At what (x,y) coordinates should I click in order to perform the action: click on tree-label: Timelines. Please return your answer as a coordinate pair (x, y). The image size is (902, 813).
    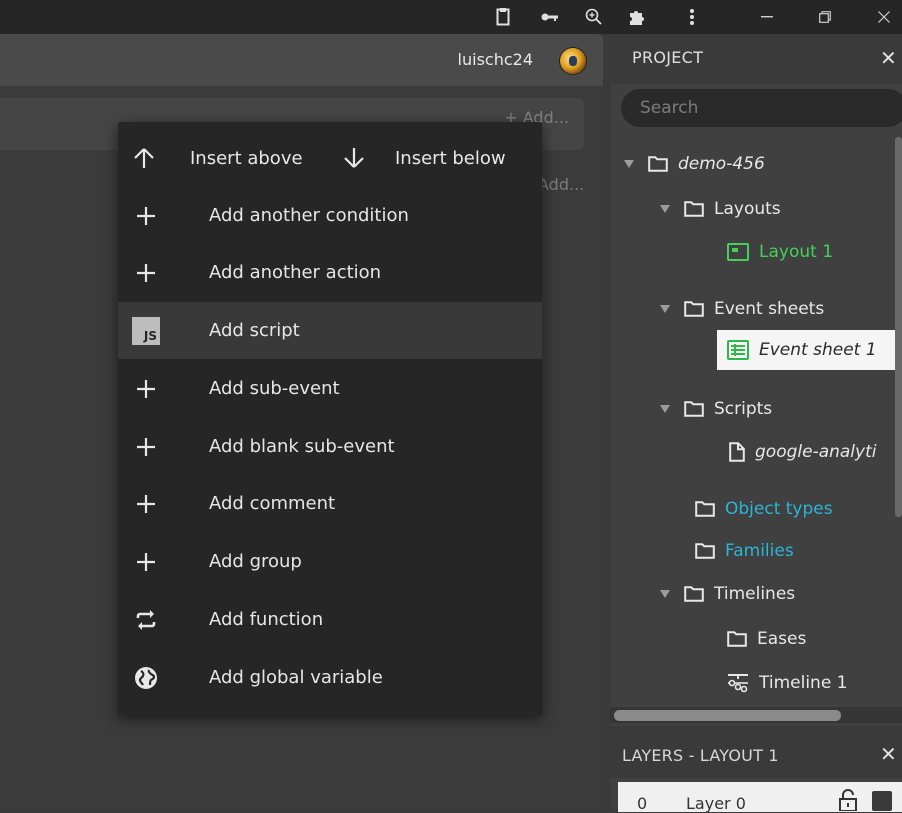
    Looking at the image, I should click on (755, 594).